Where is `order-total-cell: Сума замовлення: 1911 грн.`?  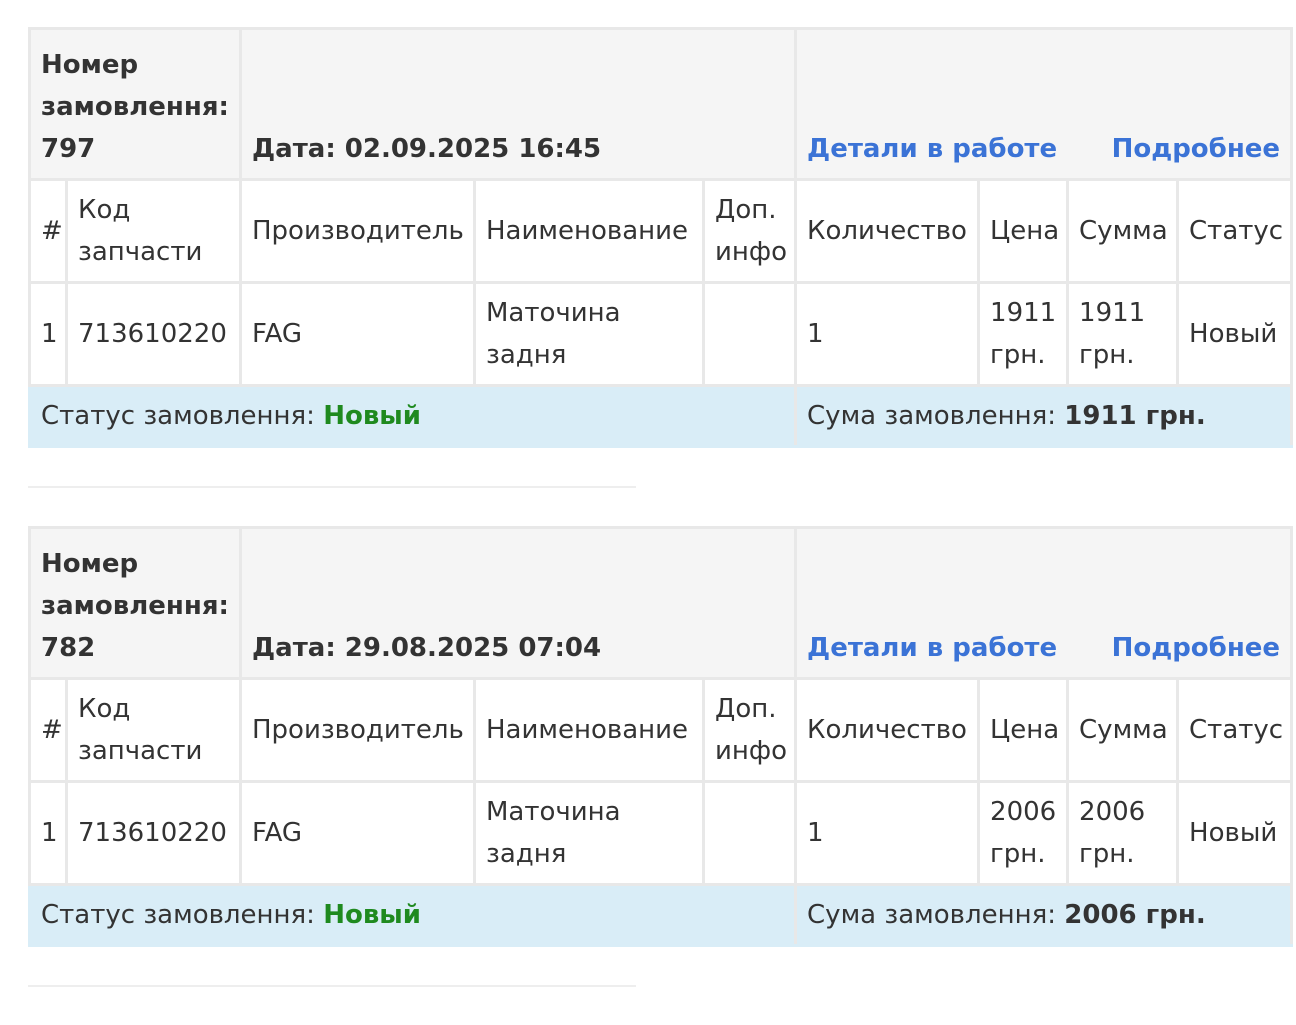 order-total-cell: Сума замовлення: 1911 грн. is located at coordinates (1044, 416).